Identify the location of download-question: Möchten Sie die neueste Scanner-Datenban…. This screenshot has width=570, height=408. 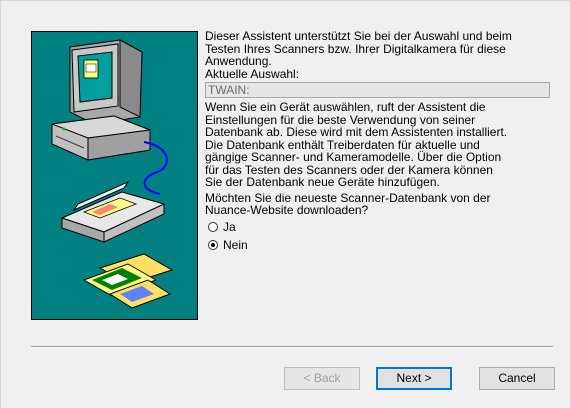
(348, 203).